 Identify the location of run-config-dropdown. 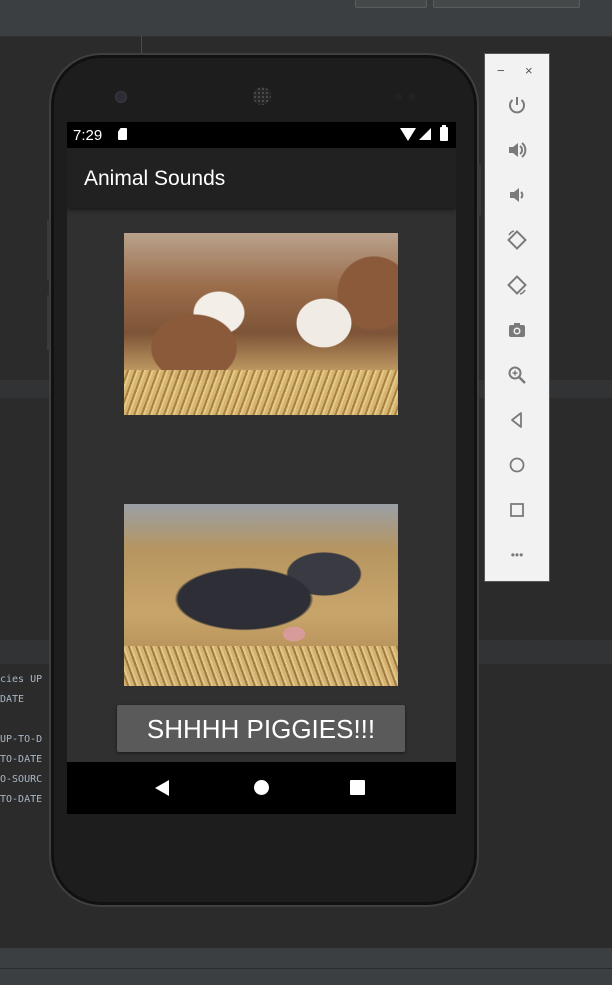
(391, 4).